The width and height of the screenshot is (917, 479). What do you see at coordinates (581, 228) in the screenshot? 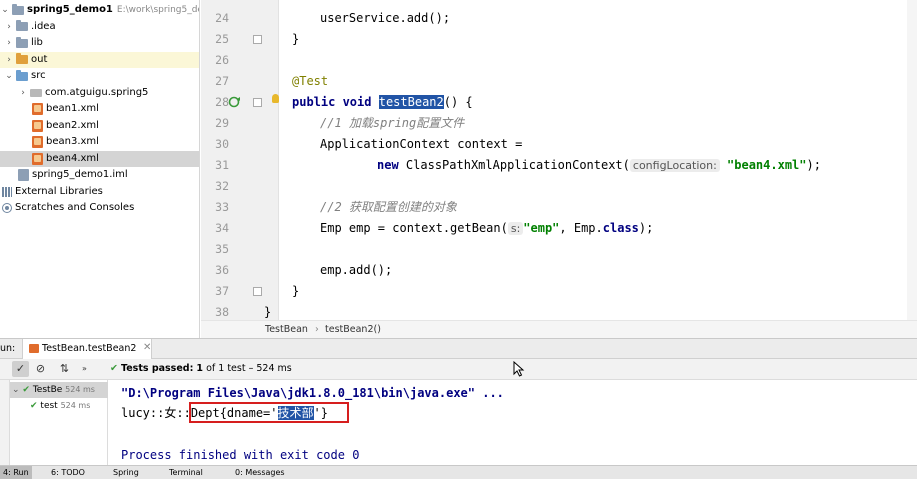
I see `code-text: , Emp.` at bounding box center [581, 228].